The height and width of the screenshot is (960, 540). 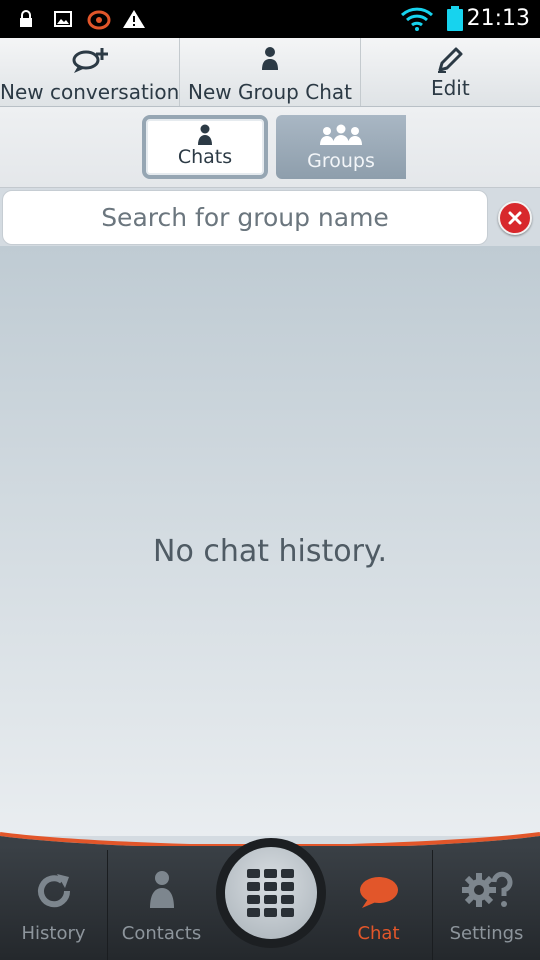 What do you see at coordinates (378, 933) in the screenshot?
I see `nav-chat-label: Chat` at bounding box center [378, 933].